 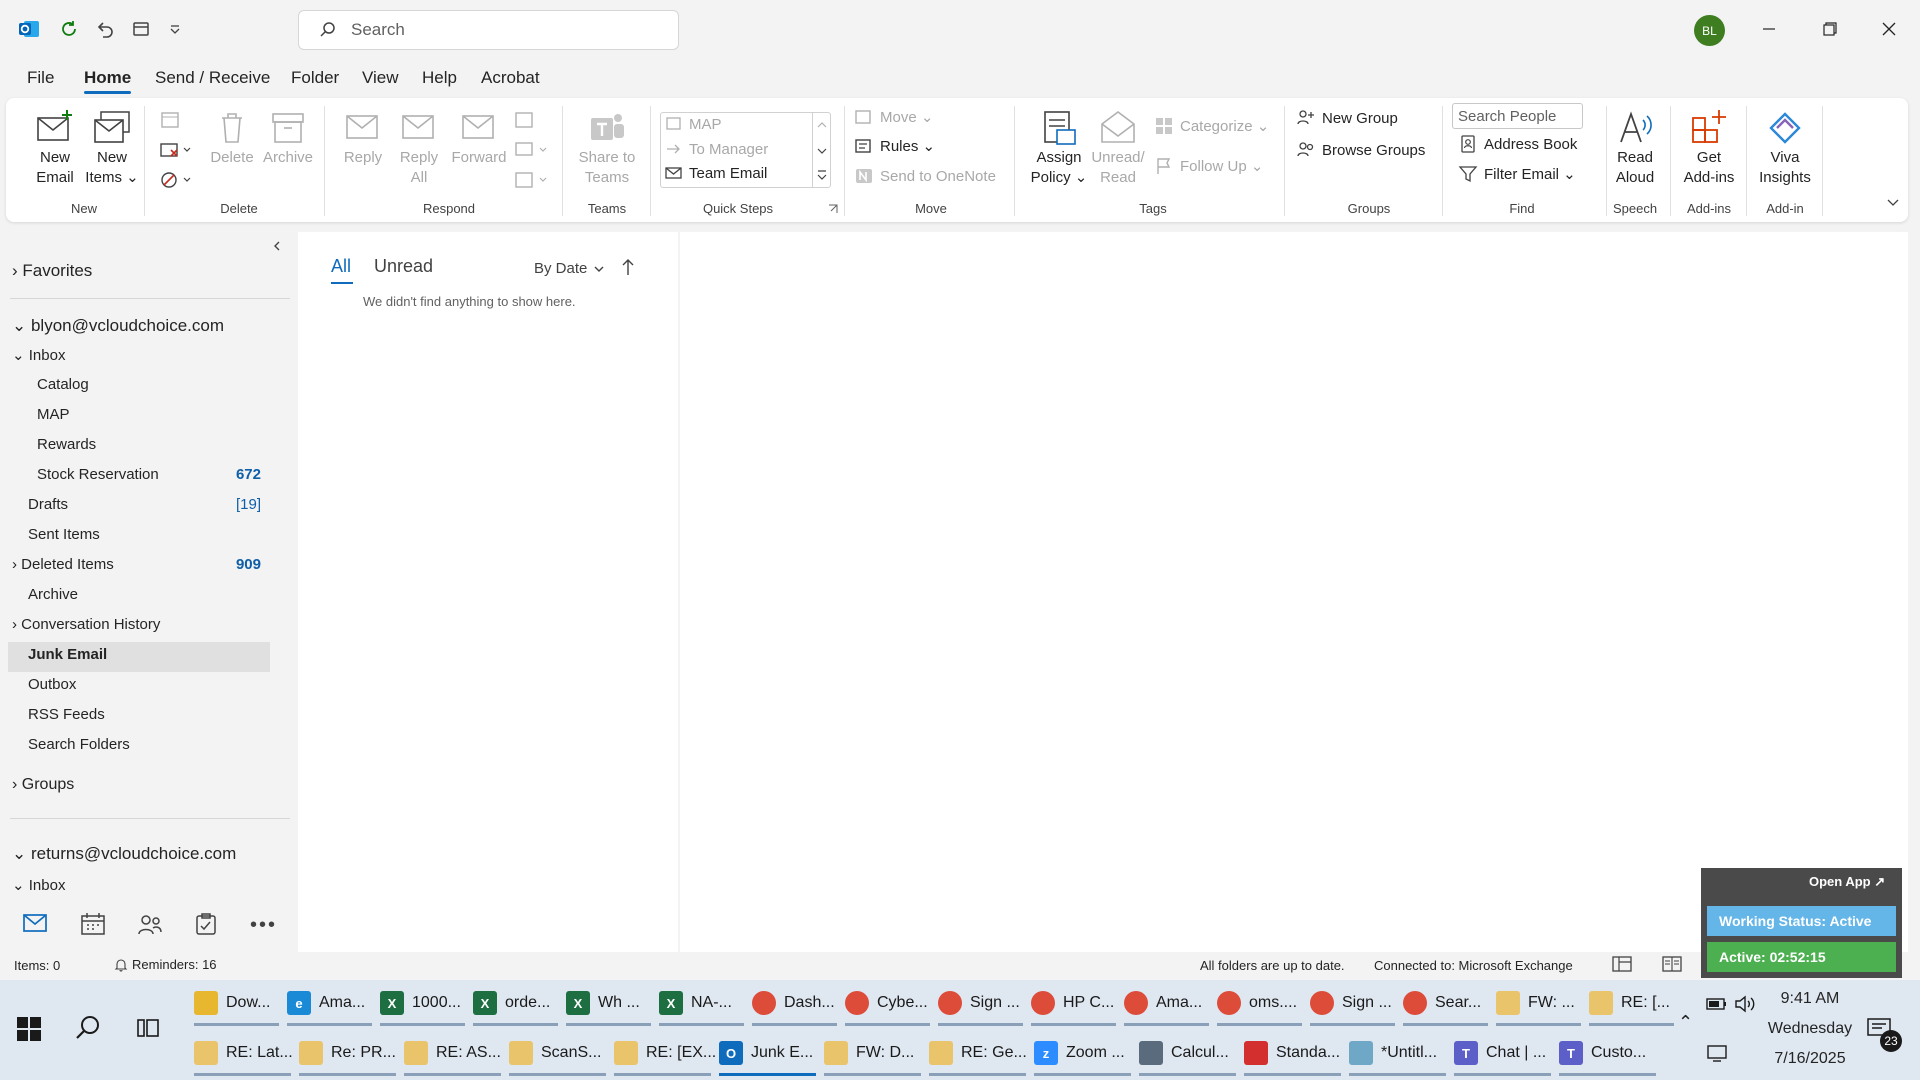 I want to click on folder-outbox: Outbox, so click(x=52, y=684).